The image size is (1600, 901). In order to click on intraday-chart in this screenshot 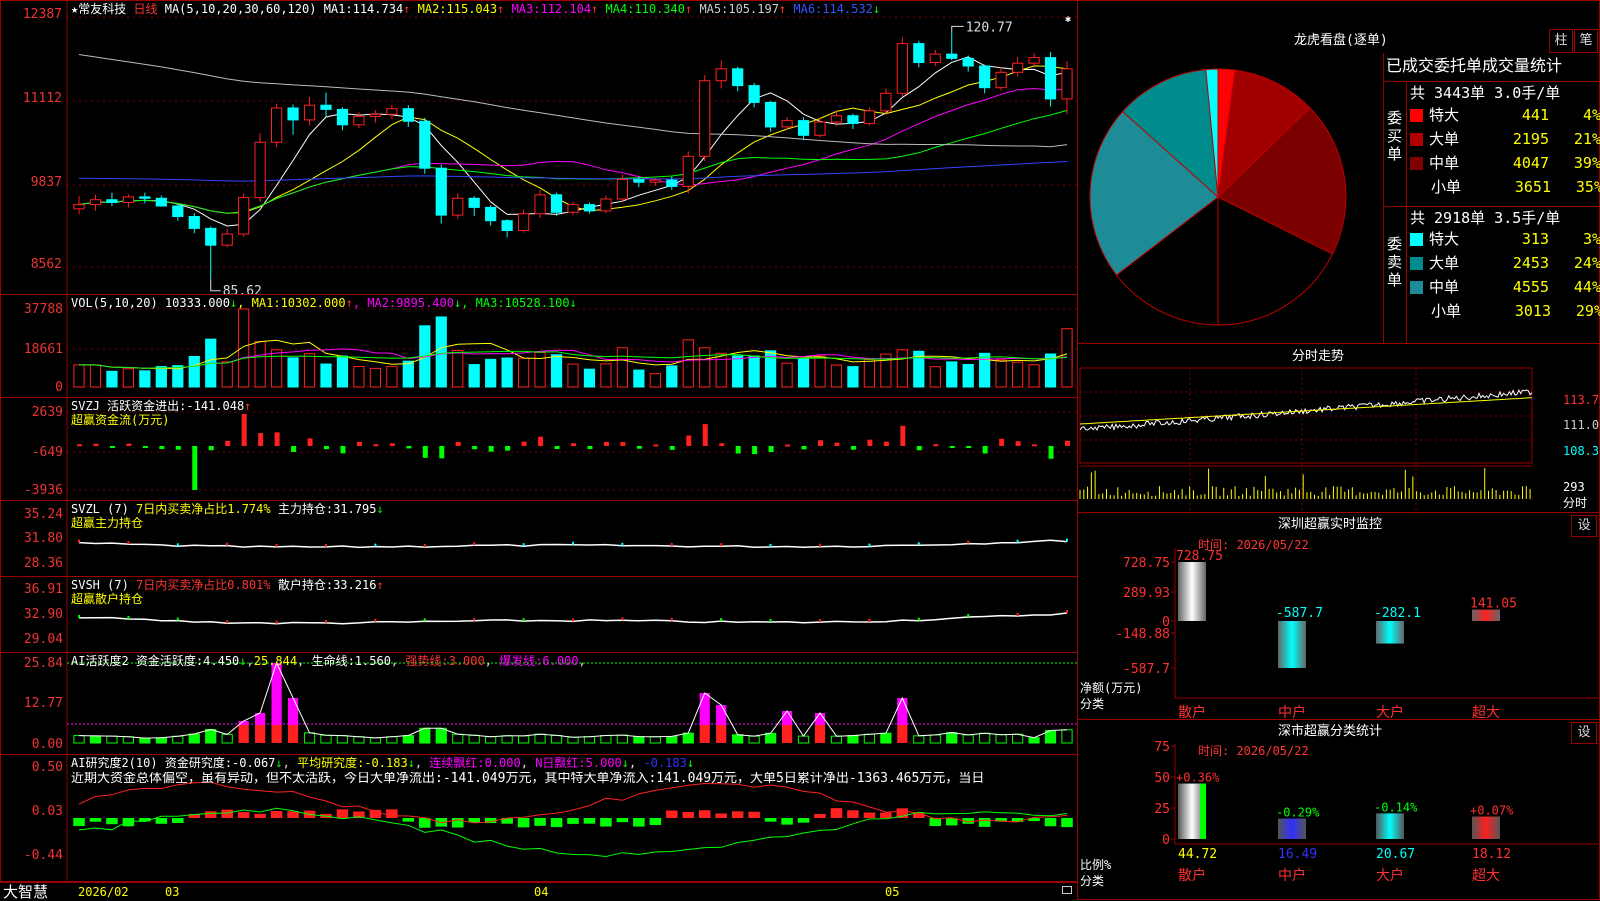, I will do `click(1339, 429)`.